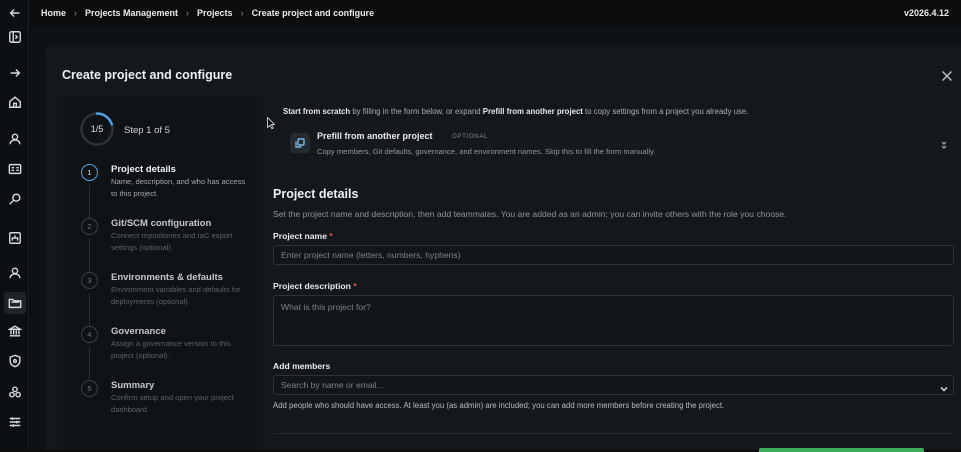  I want to click on breadcrumb-projects-management: Projects Management, so click(131, 13).